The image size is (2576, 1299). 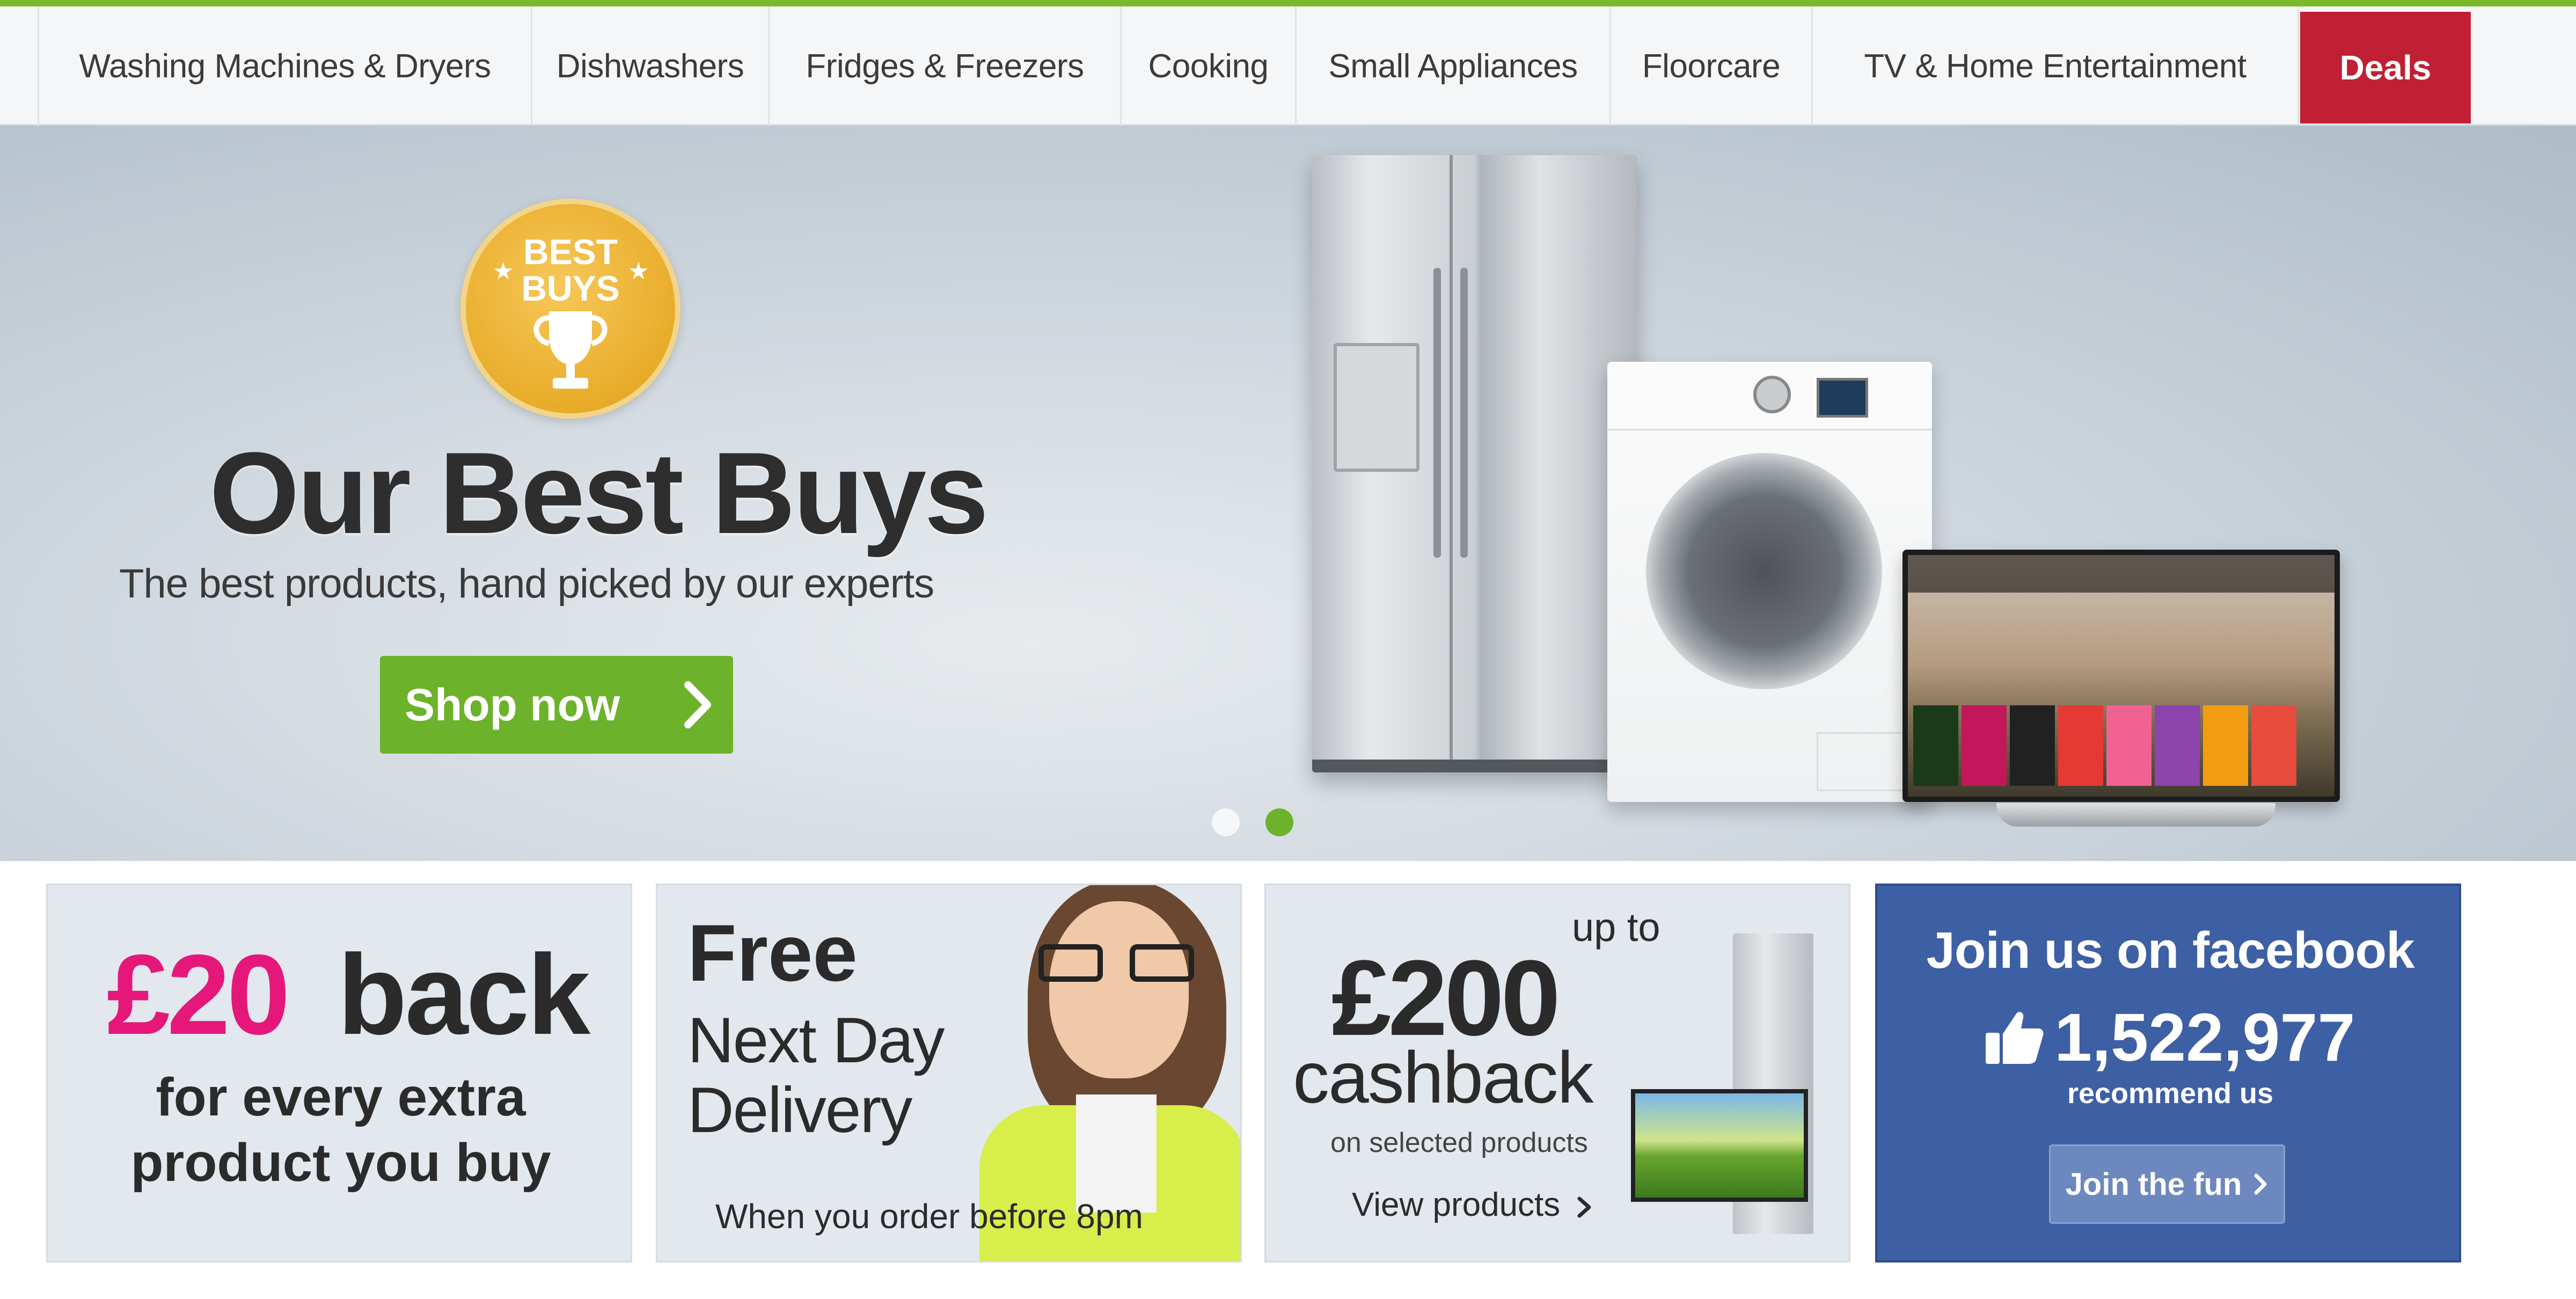 I want to click on nav-item-label: Cooking, so click(x=1208, y=66).